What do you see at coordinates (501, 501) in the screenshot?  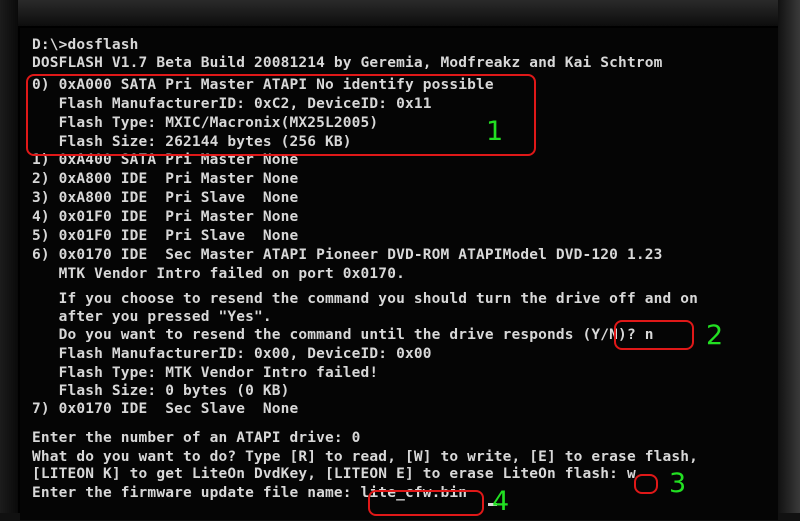 I see `callout-label-4: 4` at bounding box center [501, 501].